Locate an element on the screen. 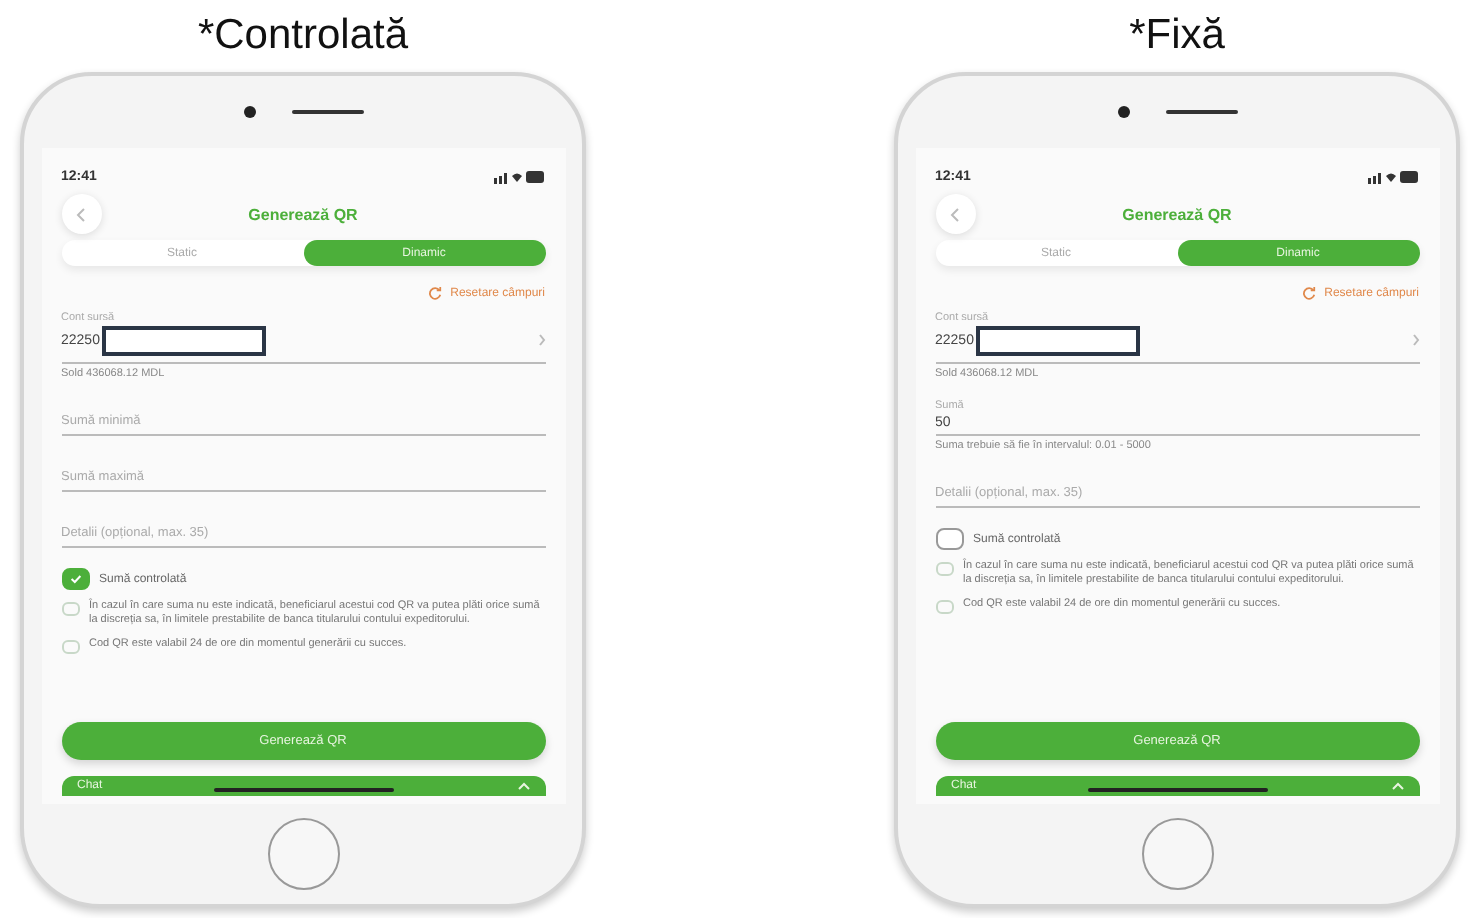  caption: *Controlată is located at coordinates (303, 37).